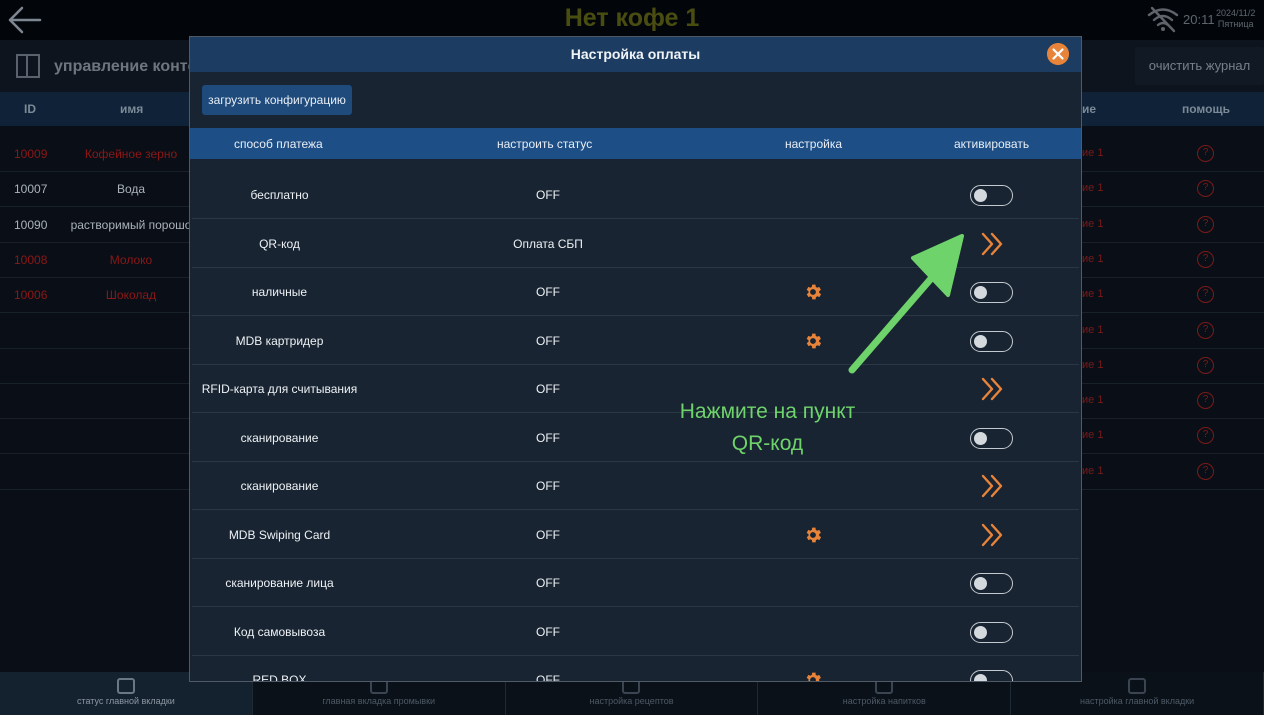 This screenshot has width=1264, height=715. I want to click on bg-col-help: помощь, so click(1206, 109).